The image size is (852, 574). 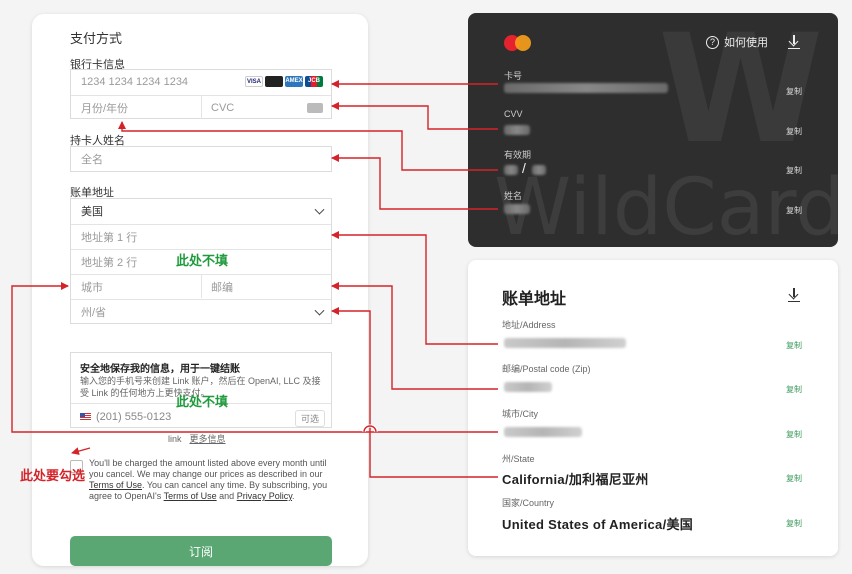 I want to click on card-number-placeholder: 1234 1234 1234 1234, so click(x=135, y=82).